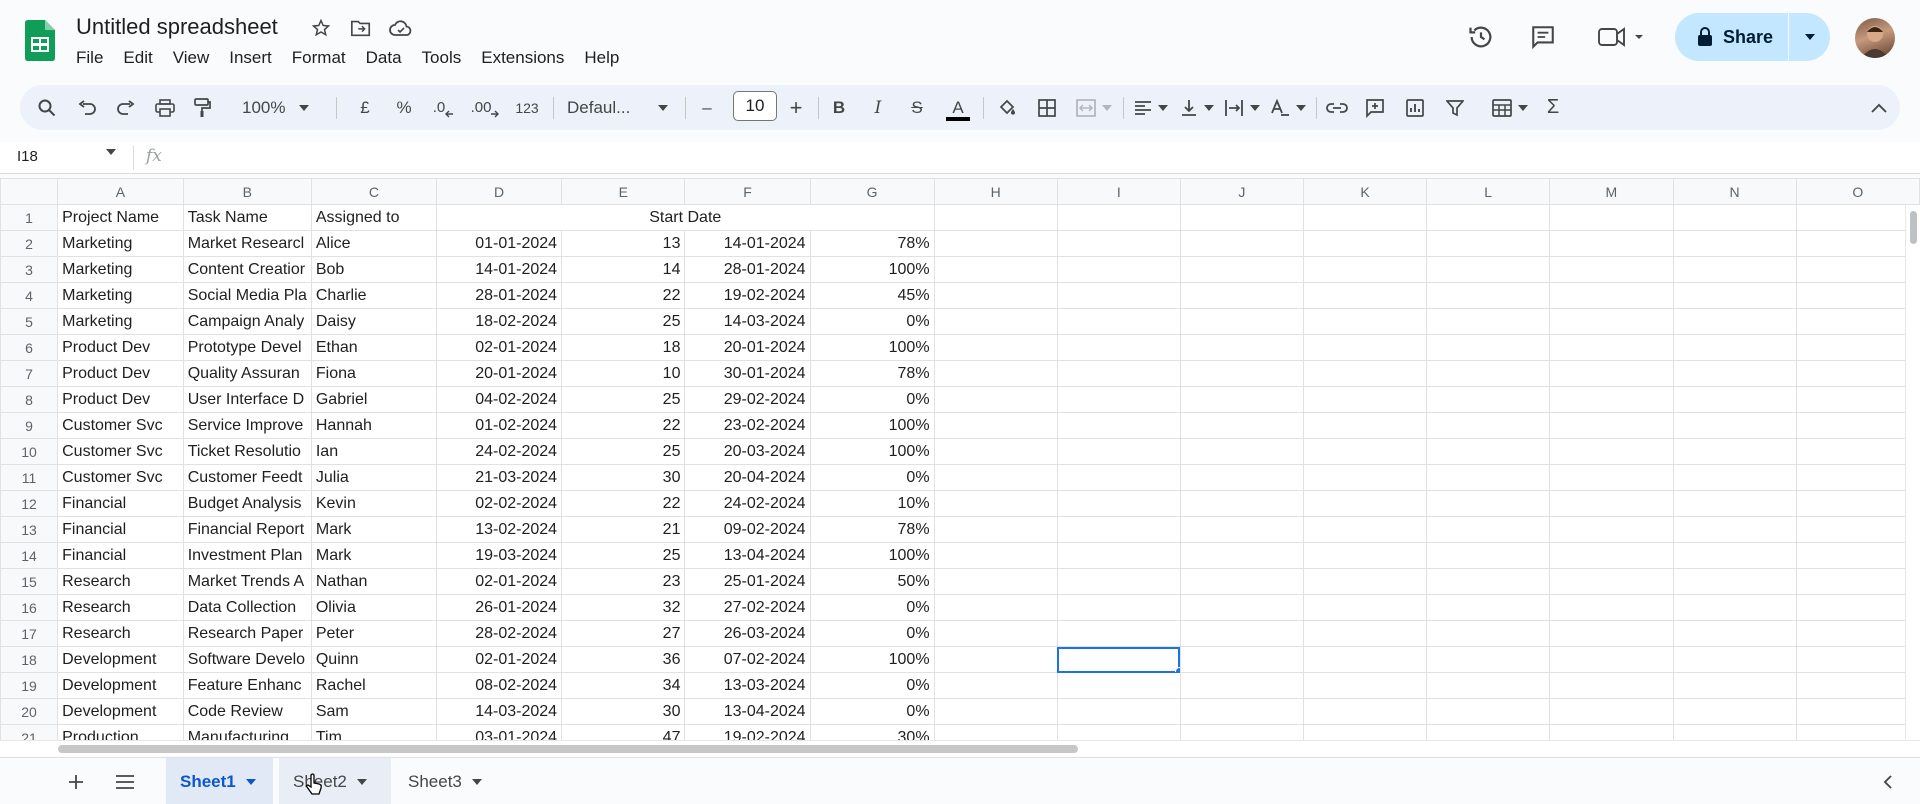 This screenshot has height=804, width=1920. What do you see at coordinates (747, 321) in the screenshot?
I see `cell-f5: 14-03-2024` at bounding box center [747, 321].